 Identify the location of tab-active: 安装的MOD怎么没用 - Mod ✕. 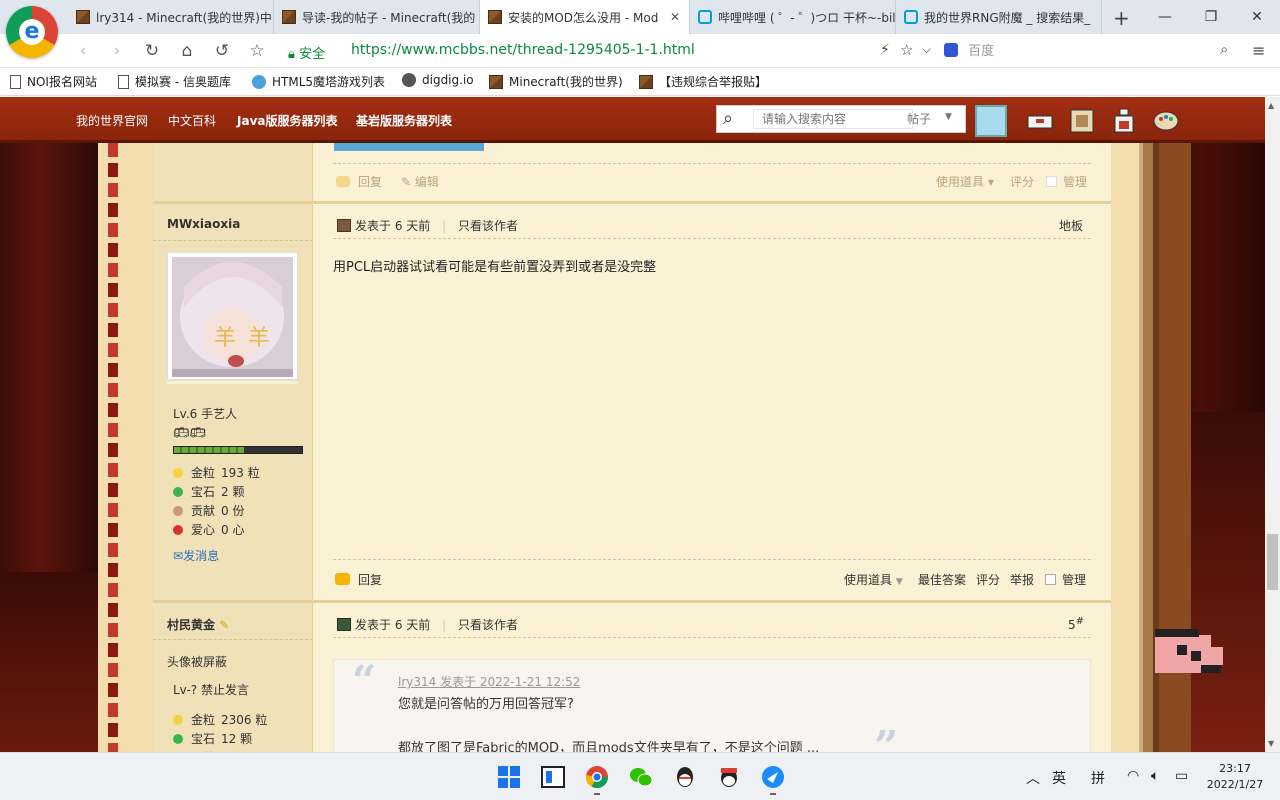
(585, 17).